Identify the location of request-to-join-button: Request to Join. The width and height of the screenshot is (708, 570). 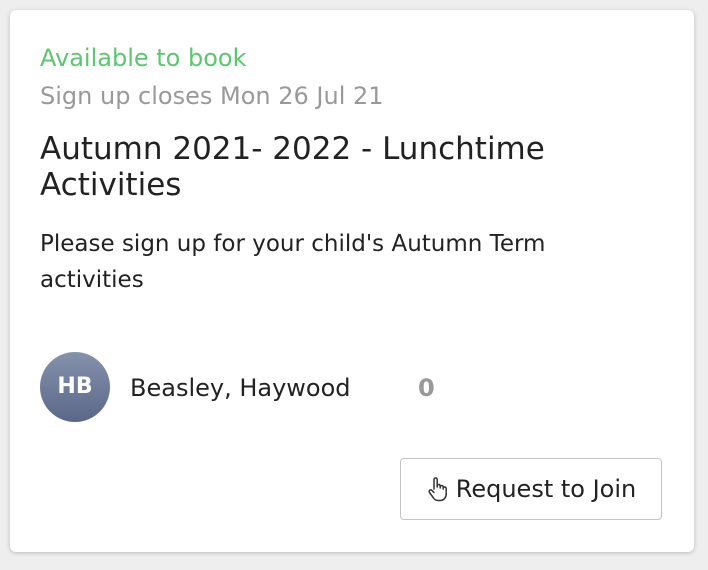
(531, 489).